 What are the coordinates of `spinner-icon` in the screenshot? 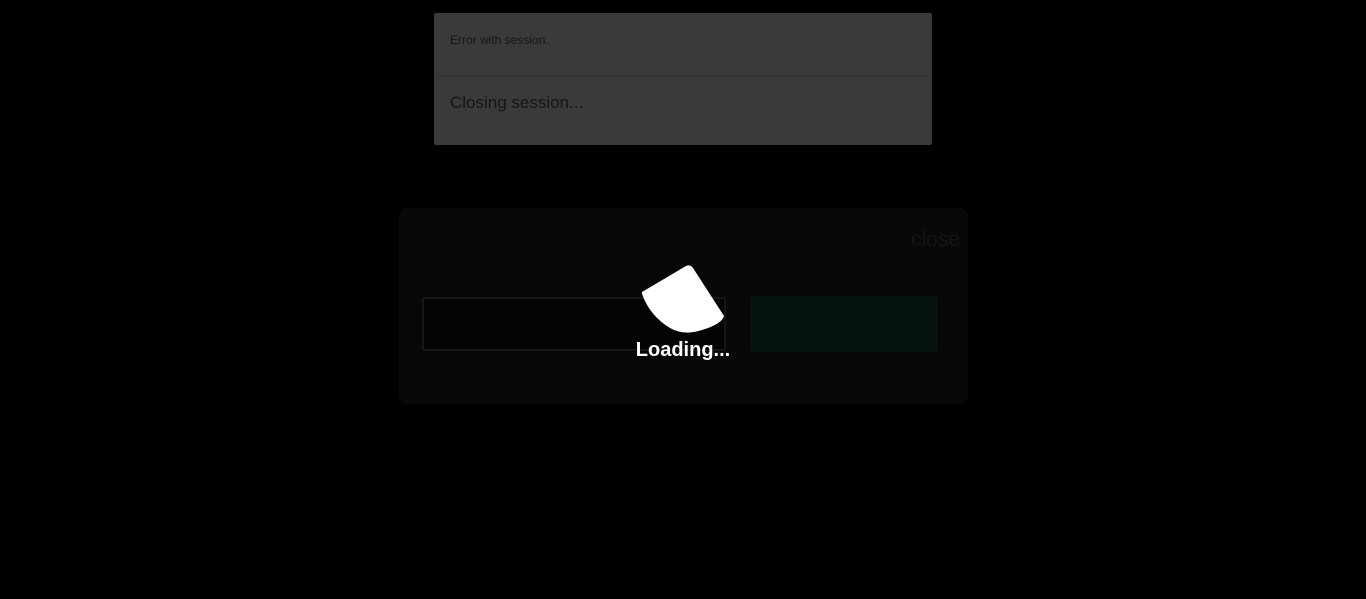 It's located at (683, 299).